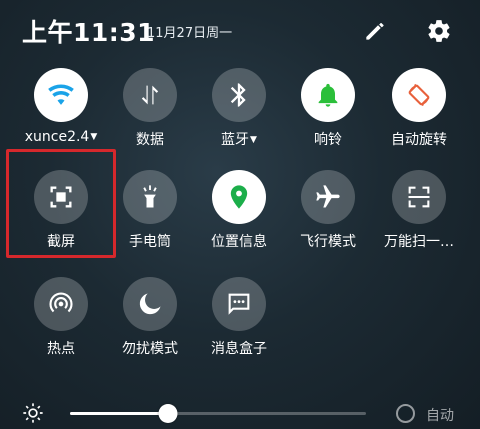  Describe the element at coordinates (239, 349) in the screenshot. I see `tile-label: 消息盒子` at that location.